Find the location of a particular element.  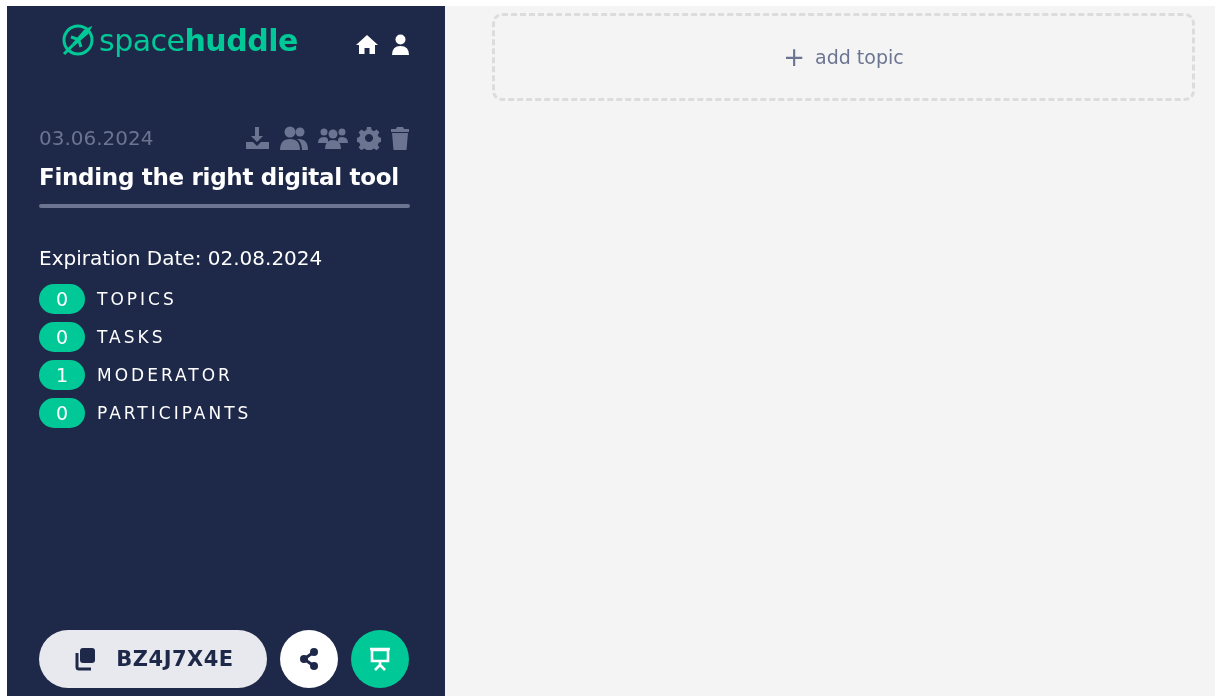

expiration-date: Expiration Date: 02.08.2024 is located at coordinates (181, 258).